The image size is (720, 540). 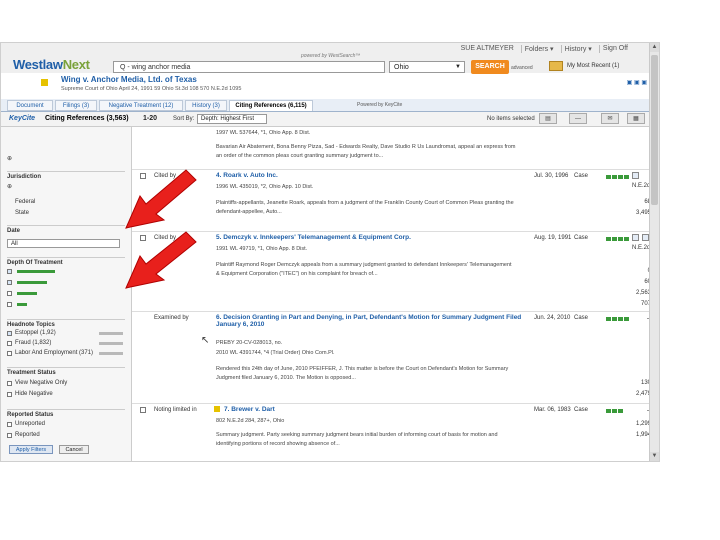 I want to click on result-5-date: Aug. 19, 1991, so click(x=553, y=238).